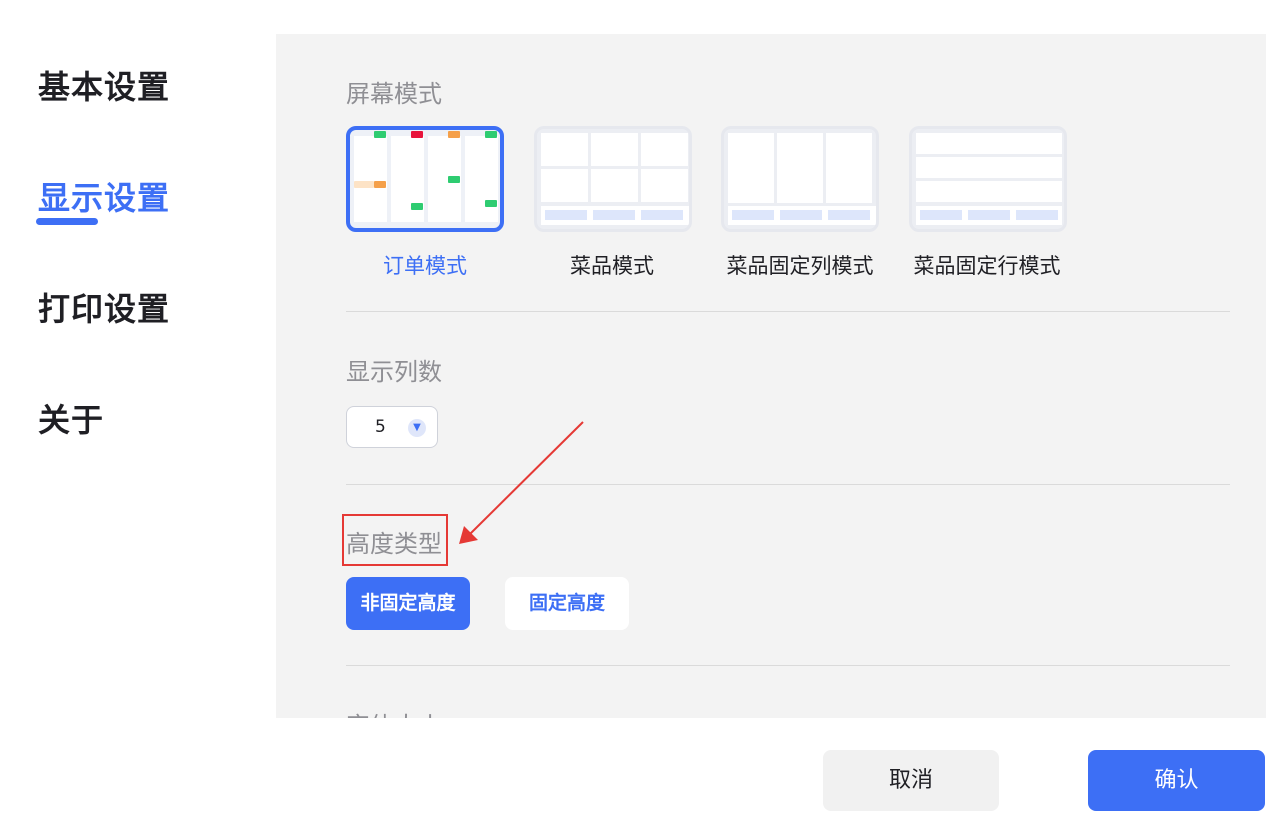 The height and width of the screenshot is (821, 1280). Describe the element at coordinates (67, 221) in the screenshot. I see `active-indicator` at that location.